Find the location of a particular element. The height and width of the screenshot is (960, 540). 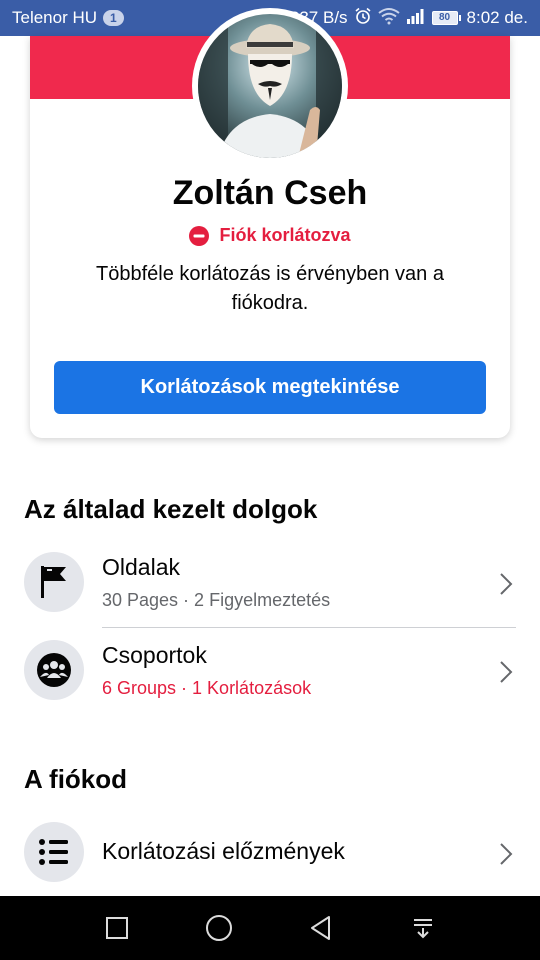

wifi-icon is located at coordinates (388, 18).